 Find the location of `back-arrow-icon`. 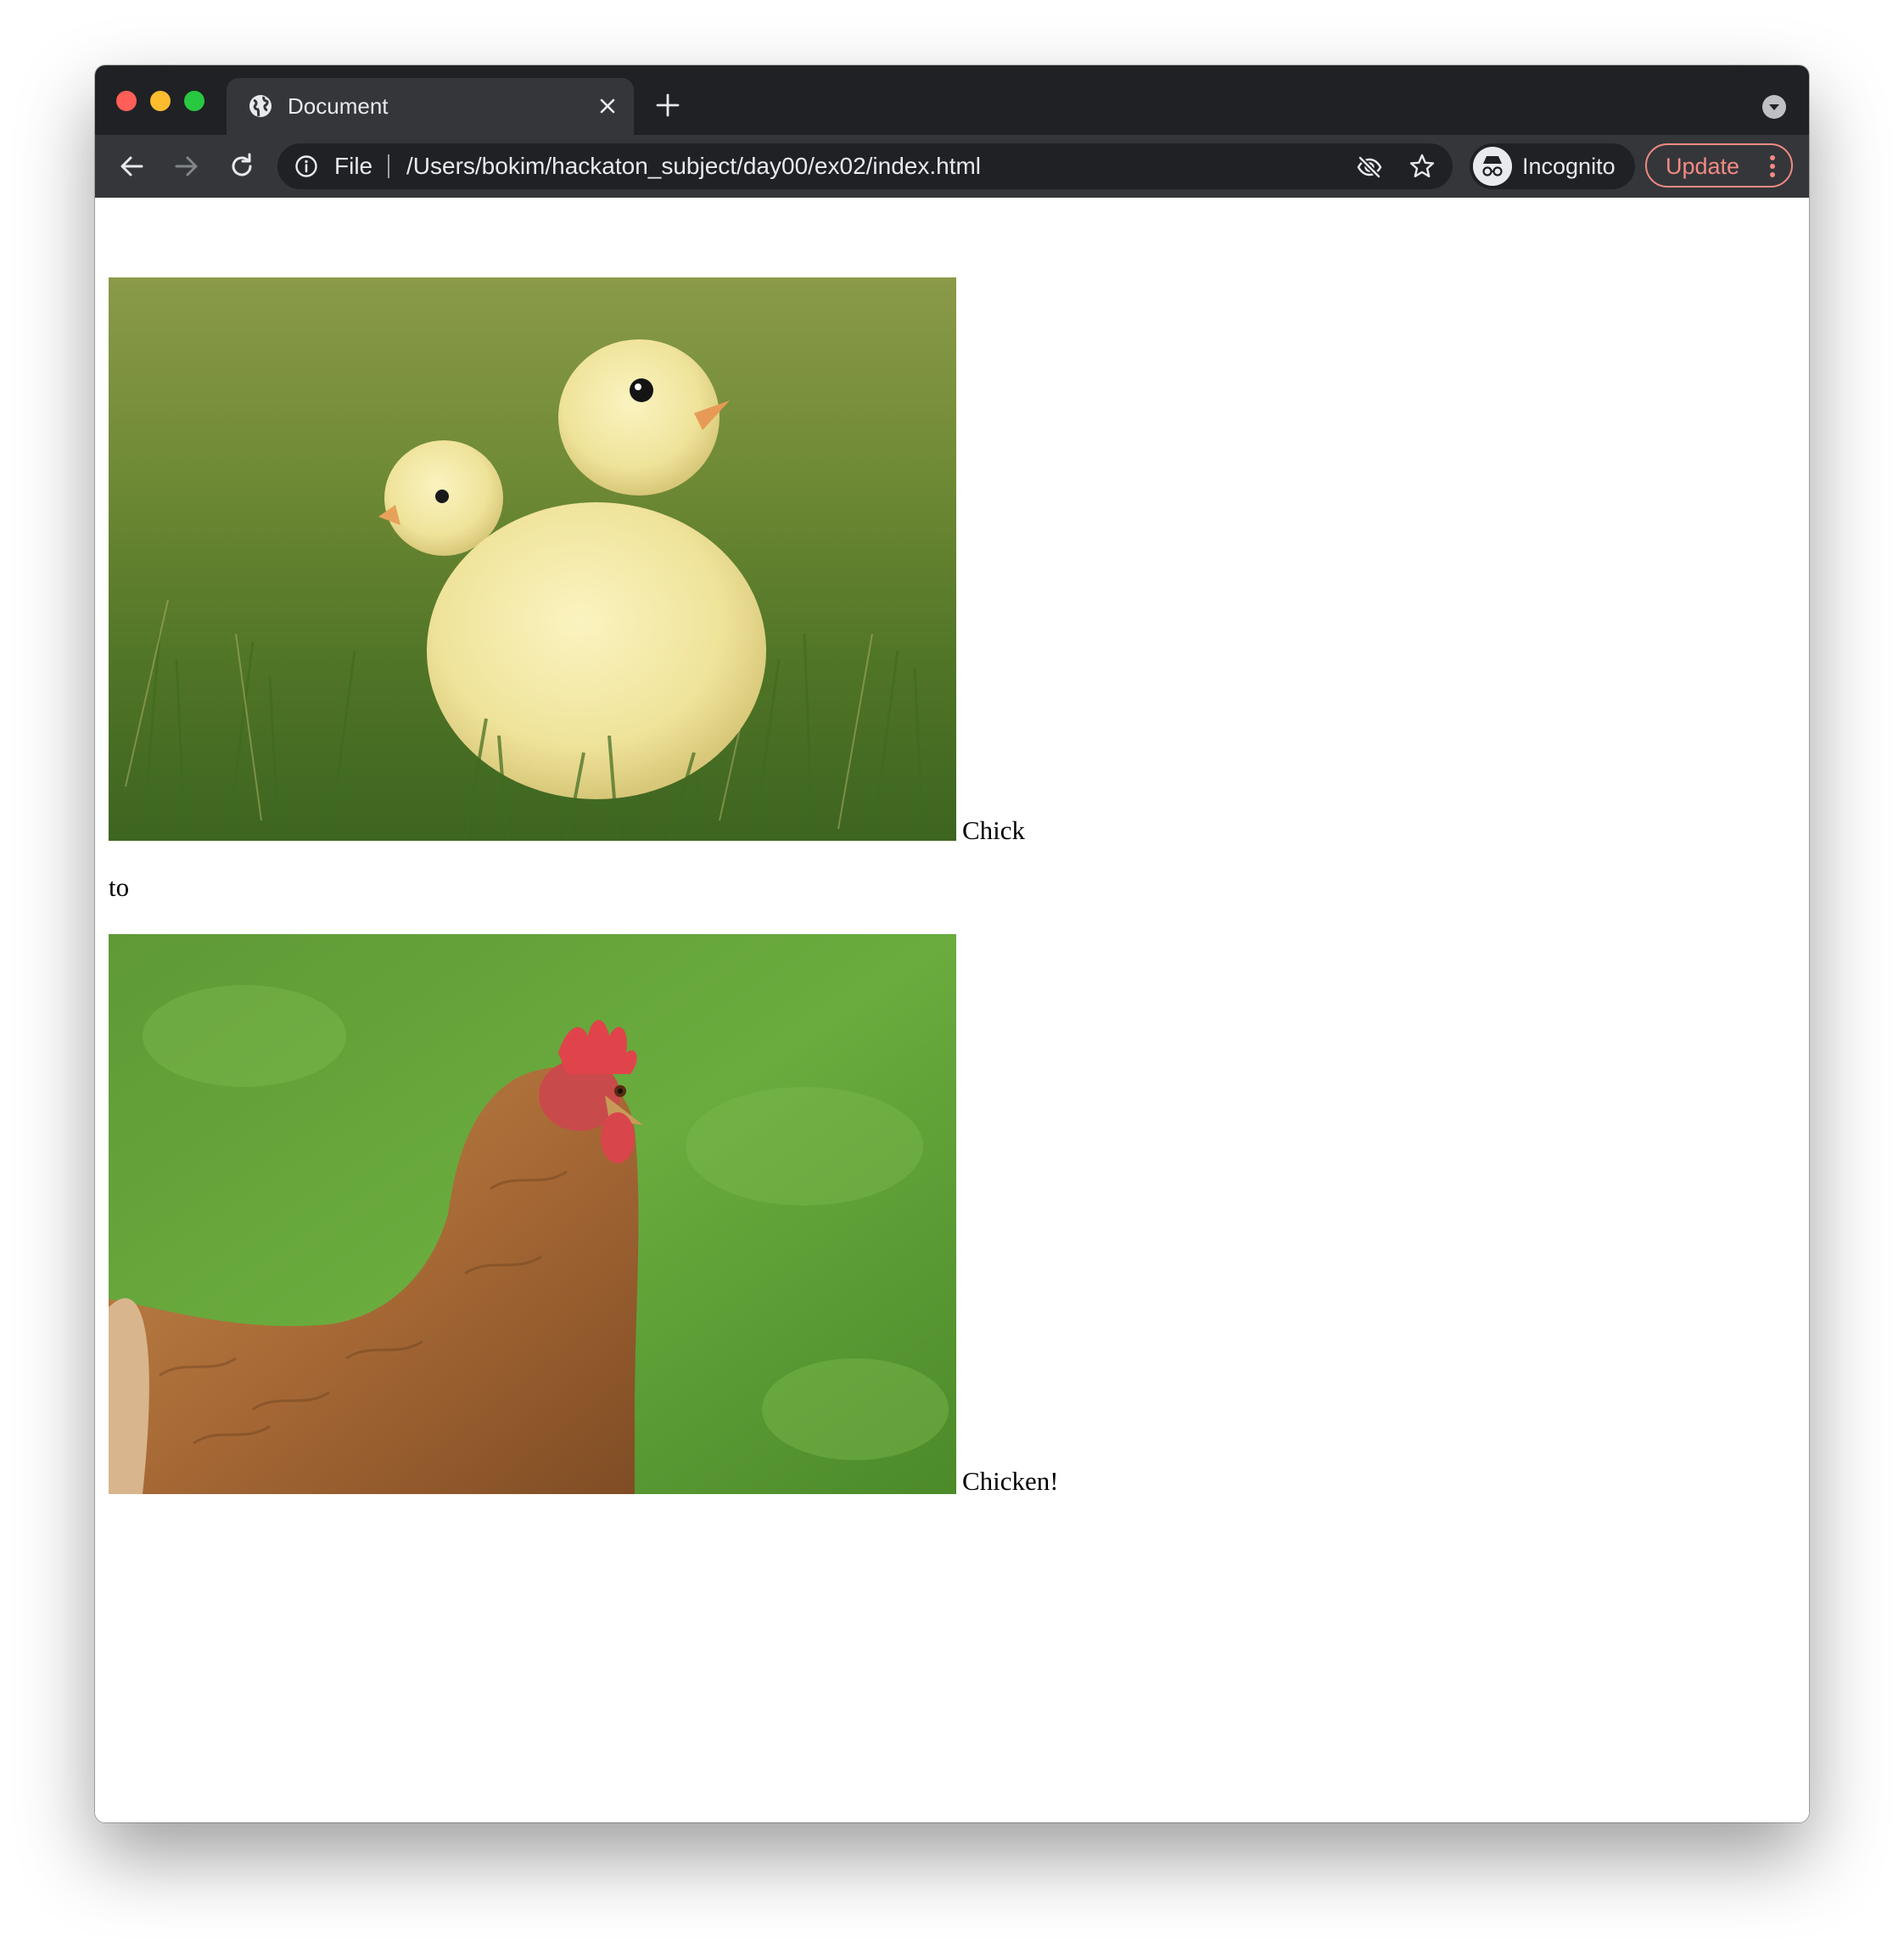

back-arrow-icon is located at coordinates (131, 167).